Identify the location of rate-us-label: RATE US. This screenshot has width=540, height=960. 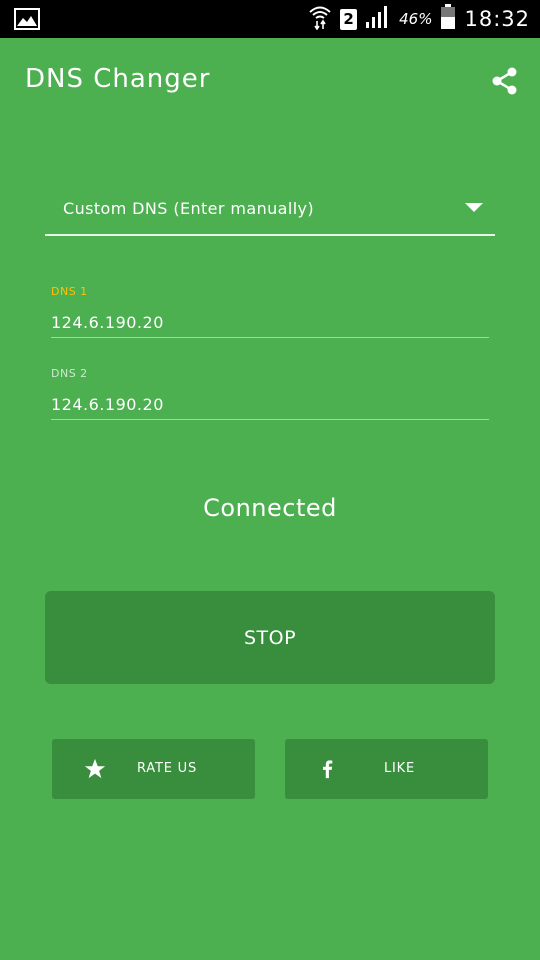
(167, 768).